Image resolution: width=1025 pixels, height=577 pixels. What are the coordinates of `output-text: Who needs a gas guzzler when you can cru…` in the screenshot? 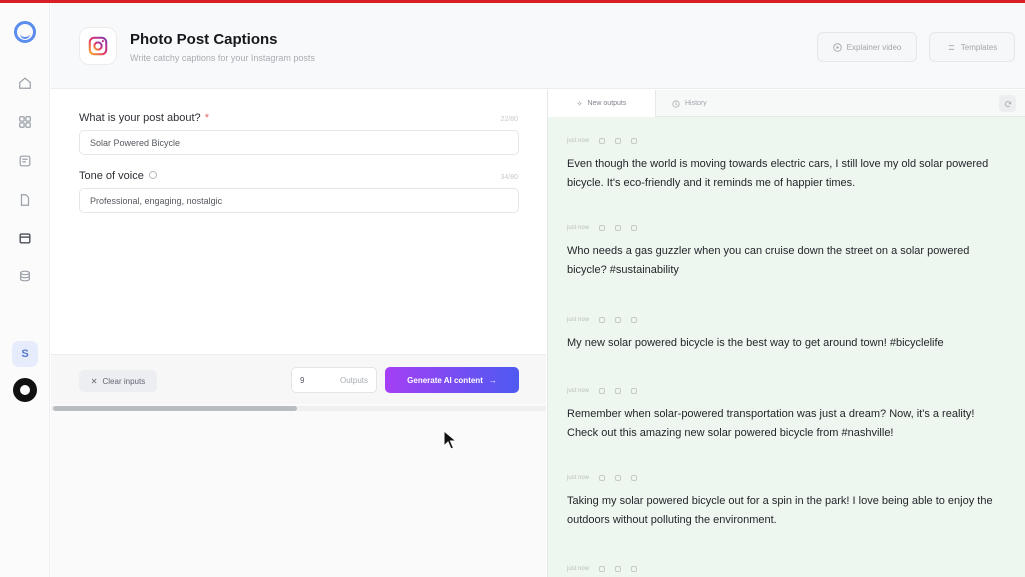 It's located at (768, 260).